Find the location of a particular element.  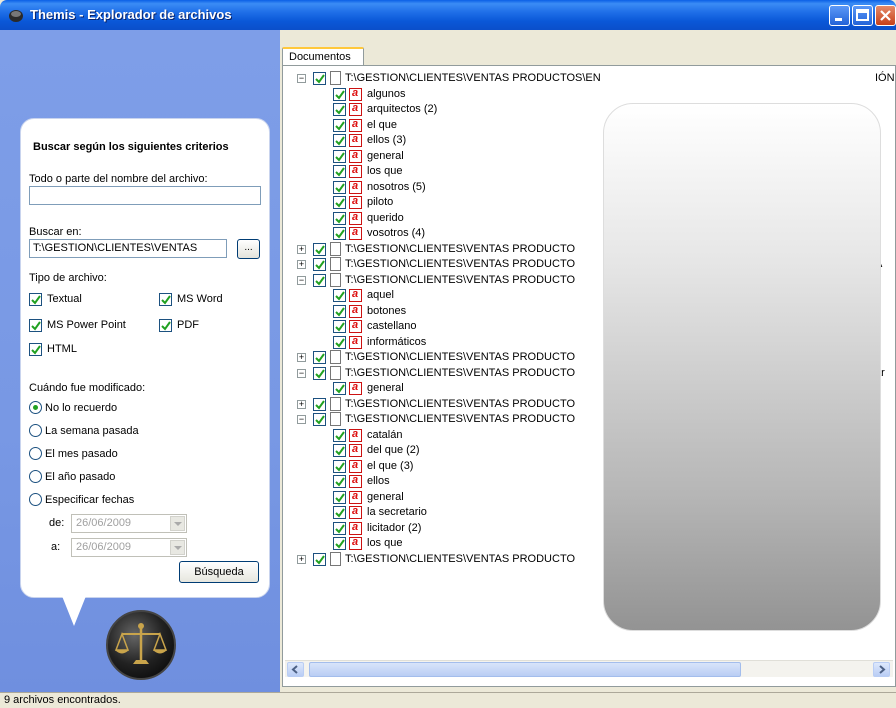

maximize-button is located at coordinates (862, 15).